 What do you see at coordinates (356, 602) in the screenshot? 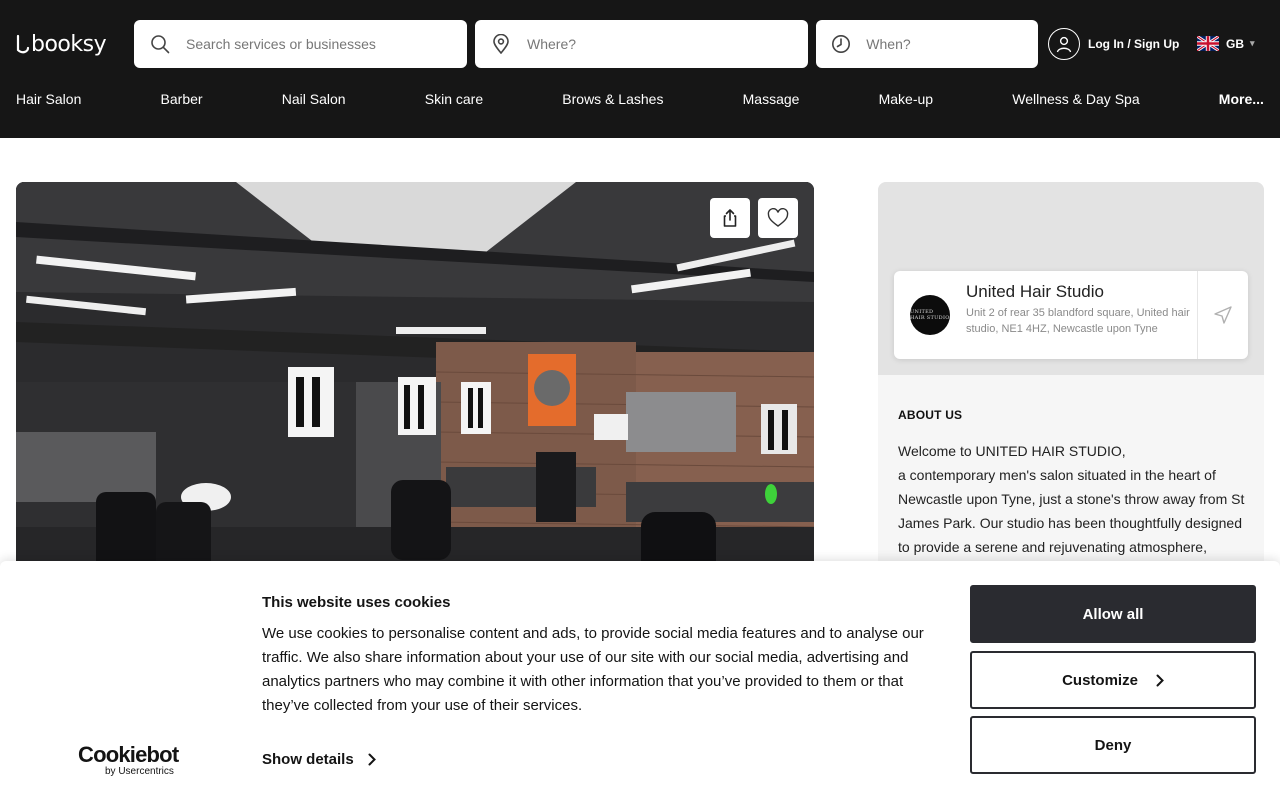
I see `cookie-title: This website uses cookies` at bounding box center [356, 602].